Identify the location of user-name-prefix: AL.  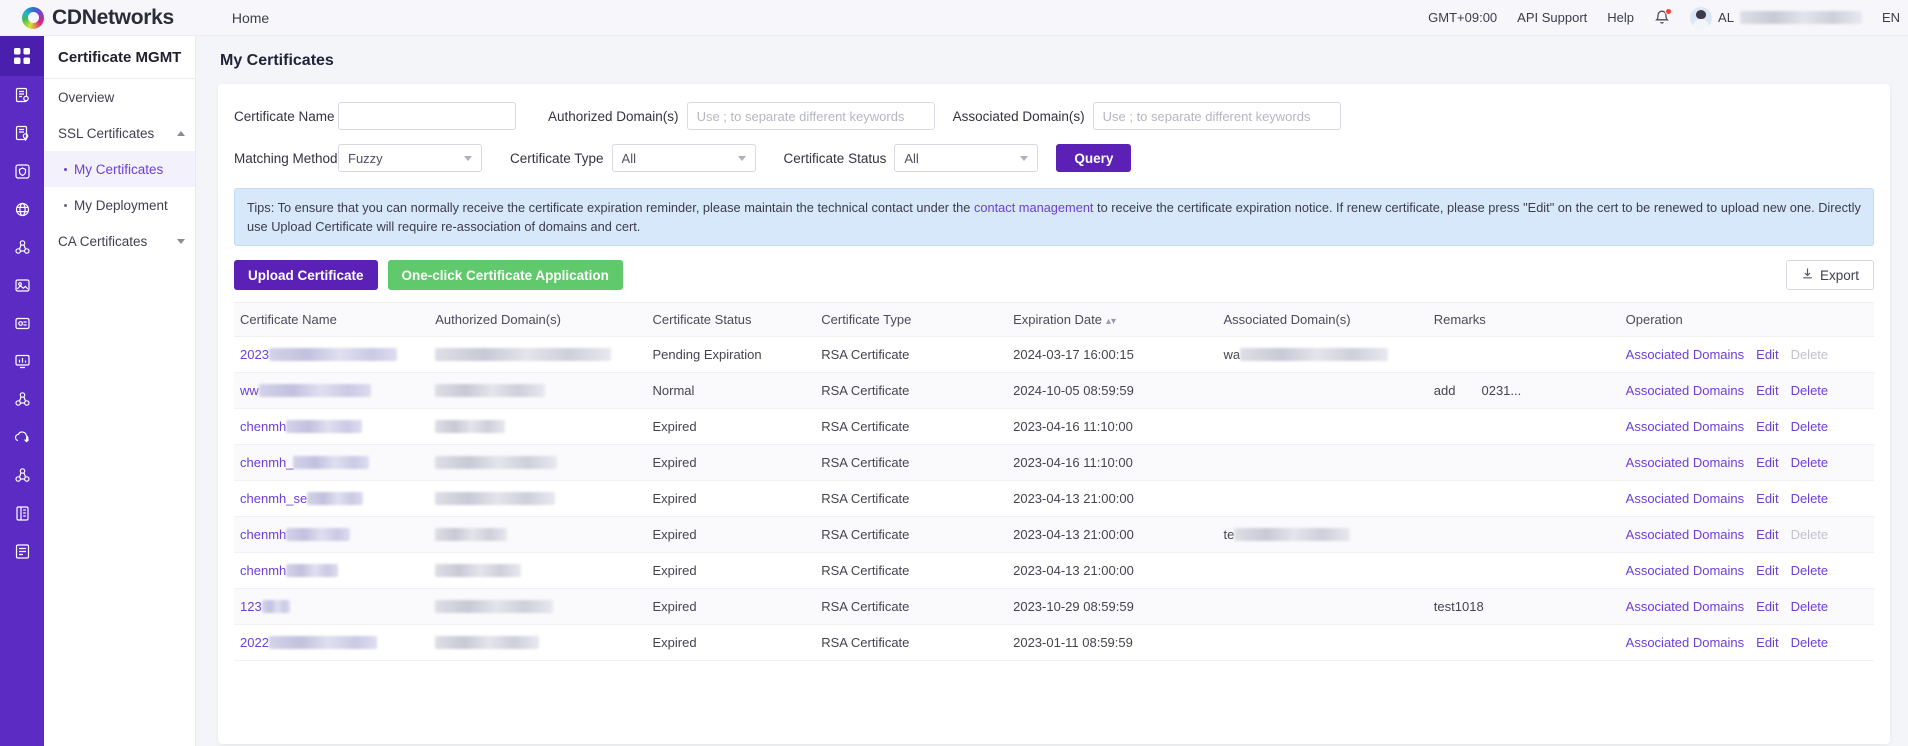
(1726, 17).